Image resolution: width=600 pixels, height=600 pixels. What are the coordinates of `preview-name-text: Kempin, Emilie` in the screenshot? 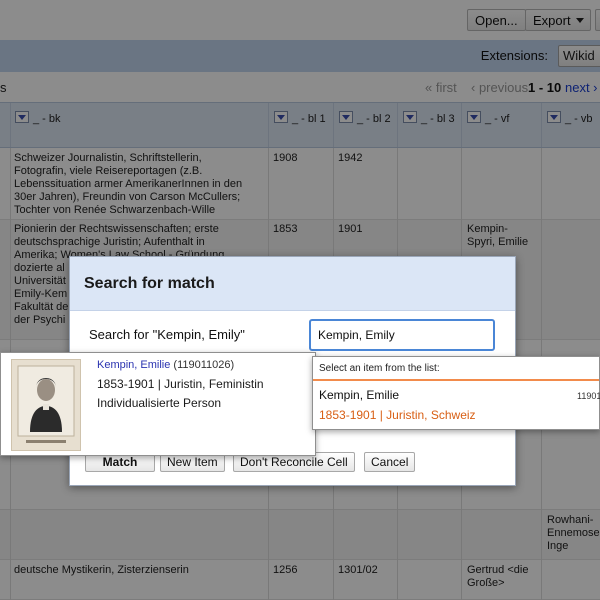 It's located at (134, 365).